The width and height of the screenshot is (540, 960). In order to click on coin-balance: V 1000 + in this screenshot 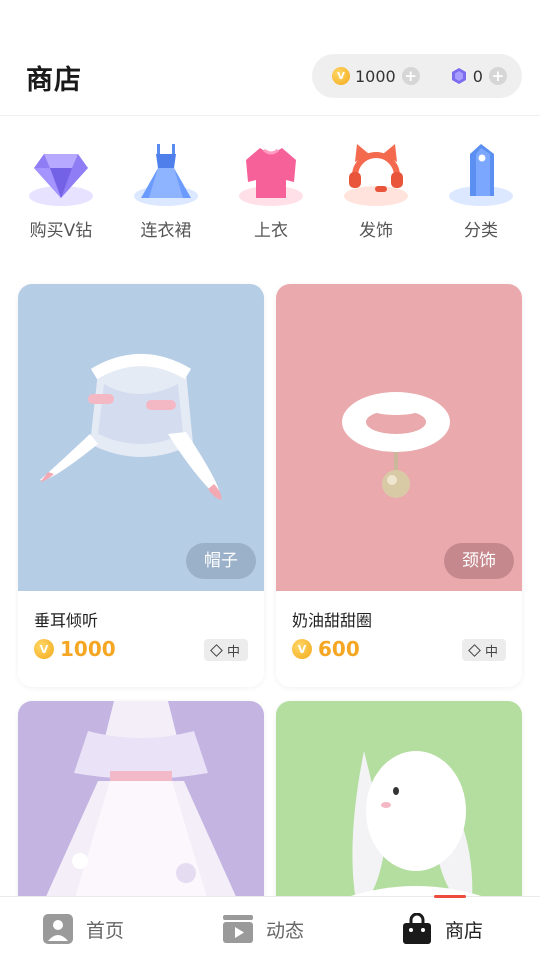, I will do `click(376, 76)`.